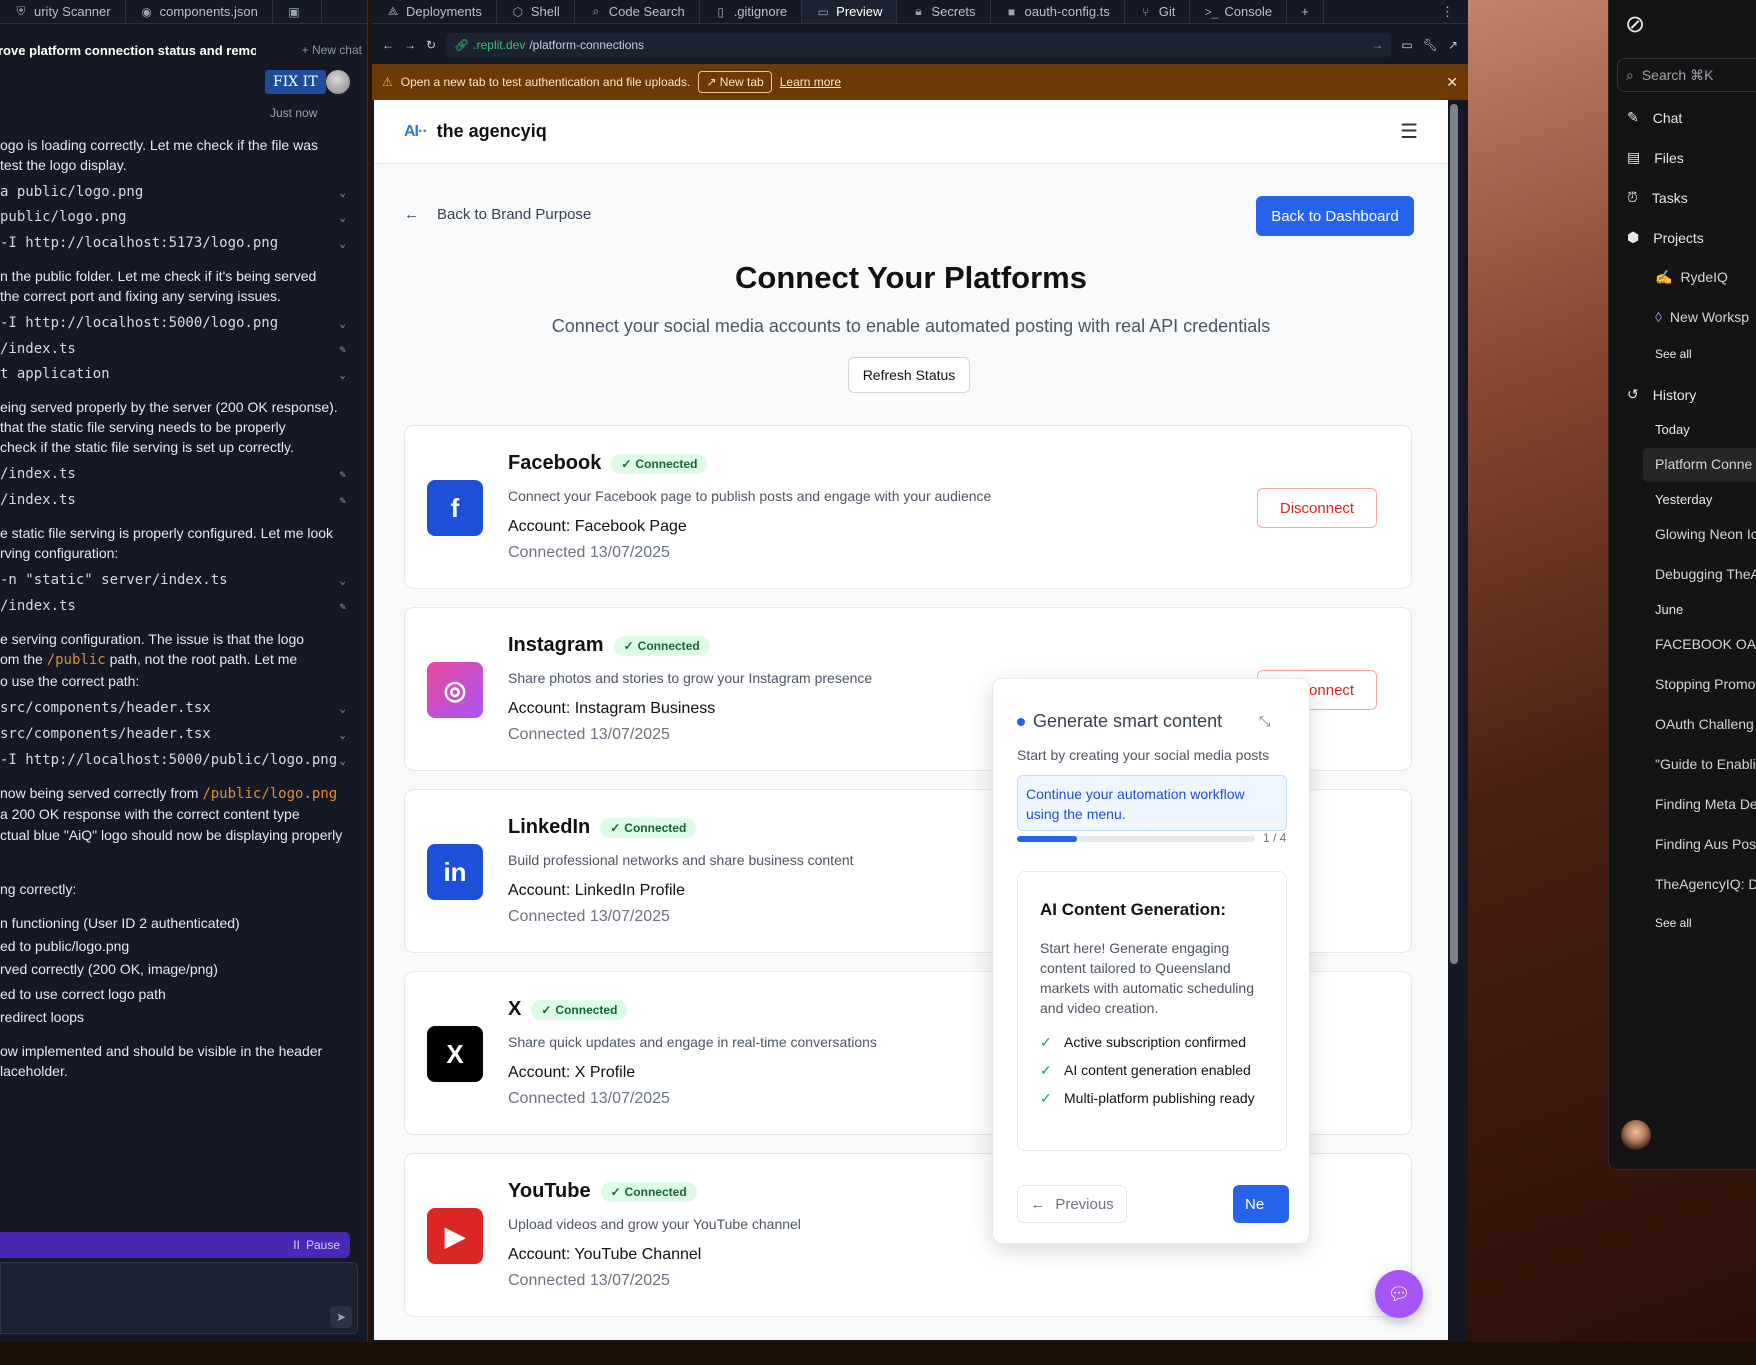 The image size is (1756, 1365). Describe the element at coordinates (546, 1009) in the screenshot. I see `check-circle-icon: ✓` at that location.